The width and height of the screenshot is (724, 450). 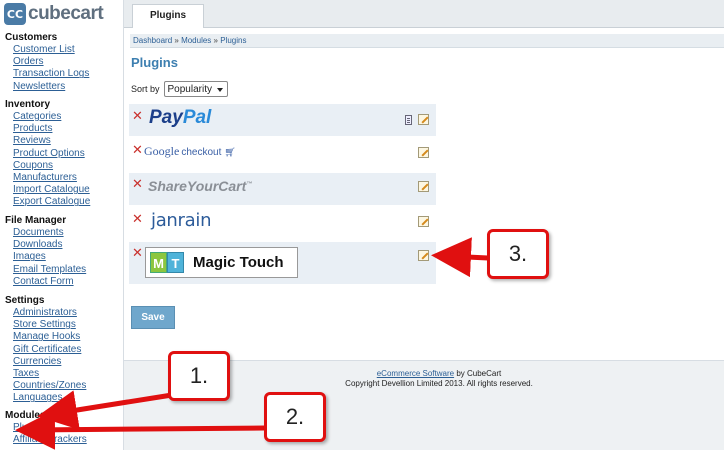 What do you see at coordinates (518, 254) in the screenshot?
I see `callout-3: 3.` at bounding box center [518, 254].